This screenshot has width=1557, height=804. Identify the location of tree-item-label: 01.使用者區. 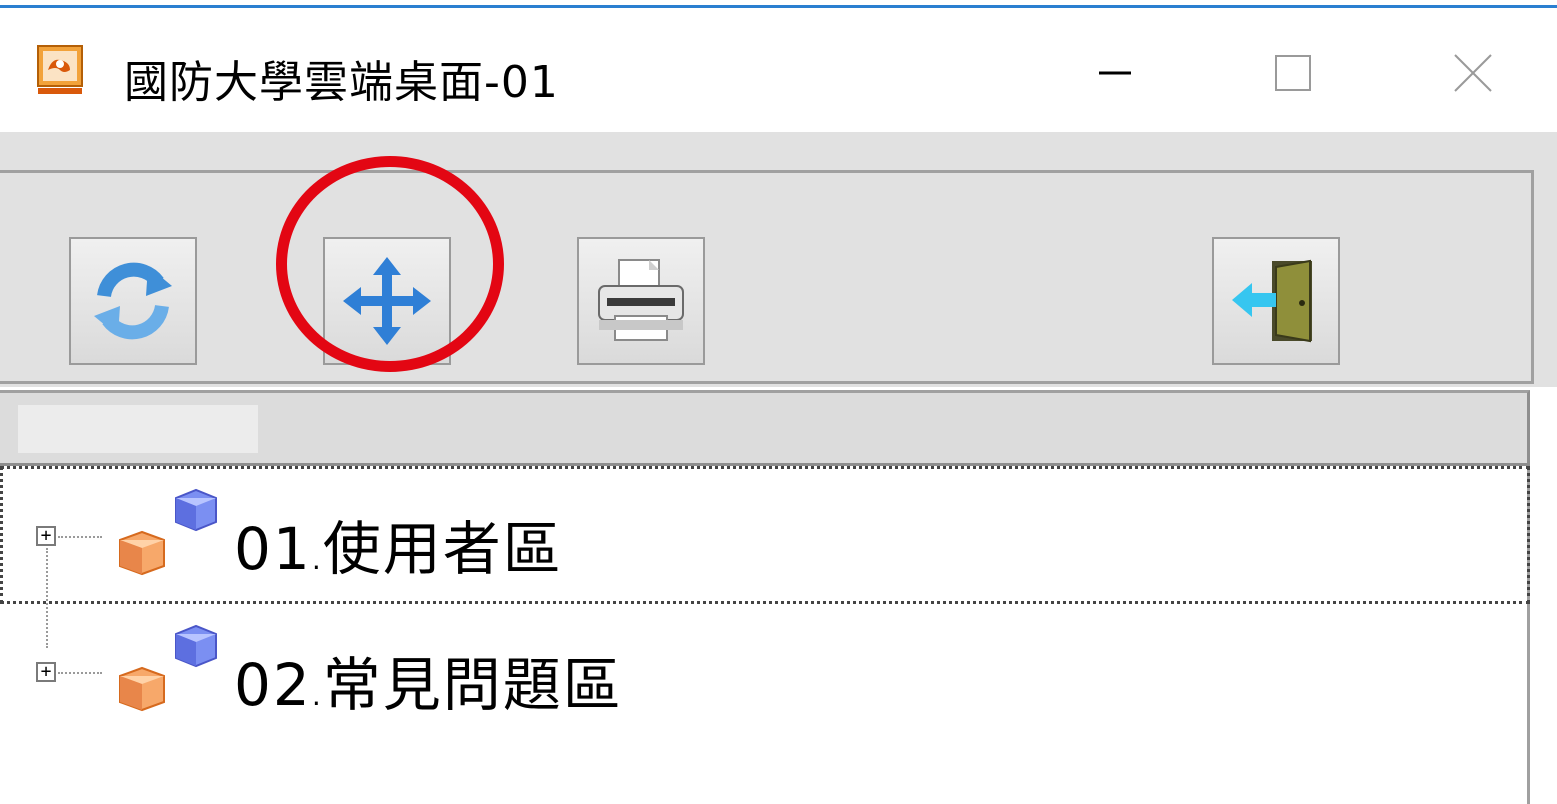
(398, 544).